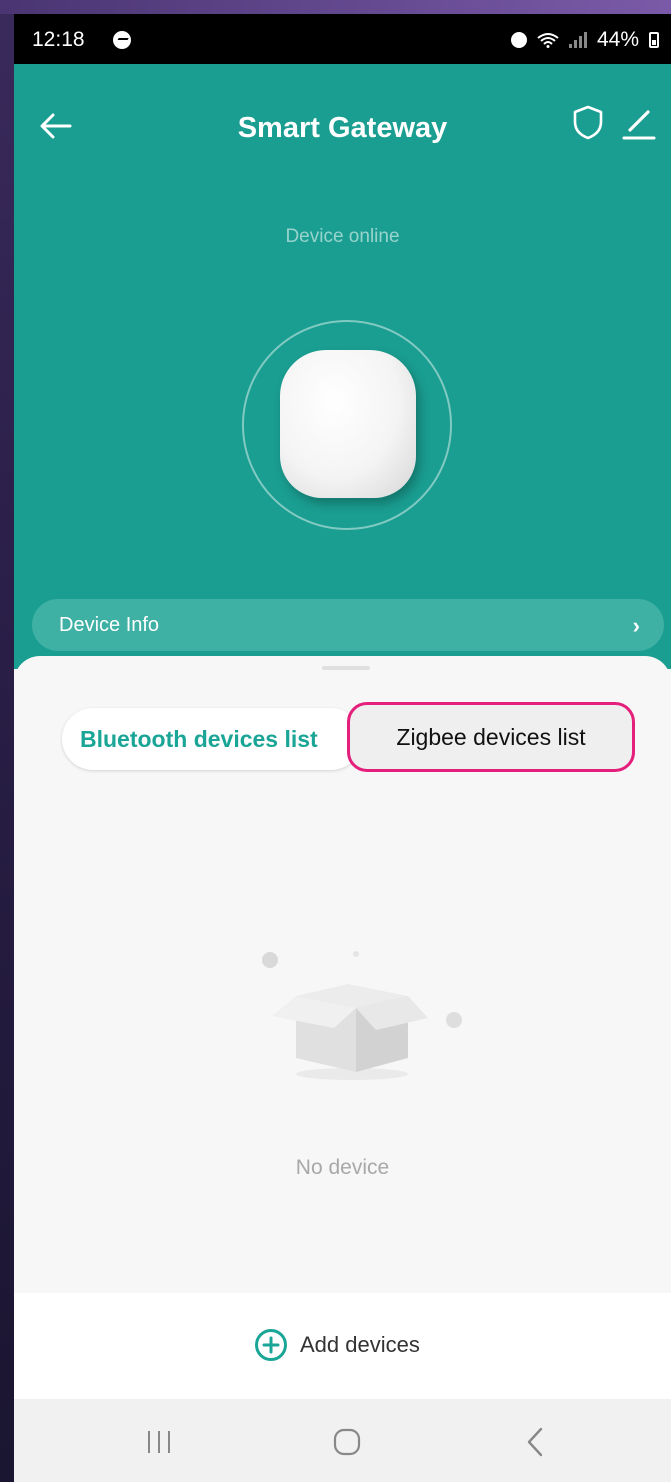 The image size is (671, 1482). Describe the element at coordinates (212, 739) in the screenshot. I see `tab-bluetooth-devices: Bluetooth devices list` at that location.